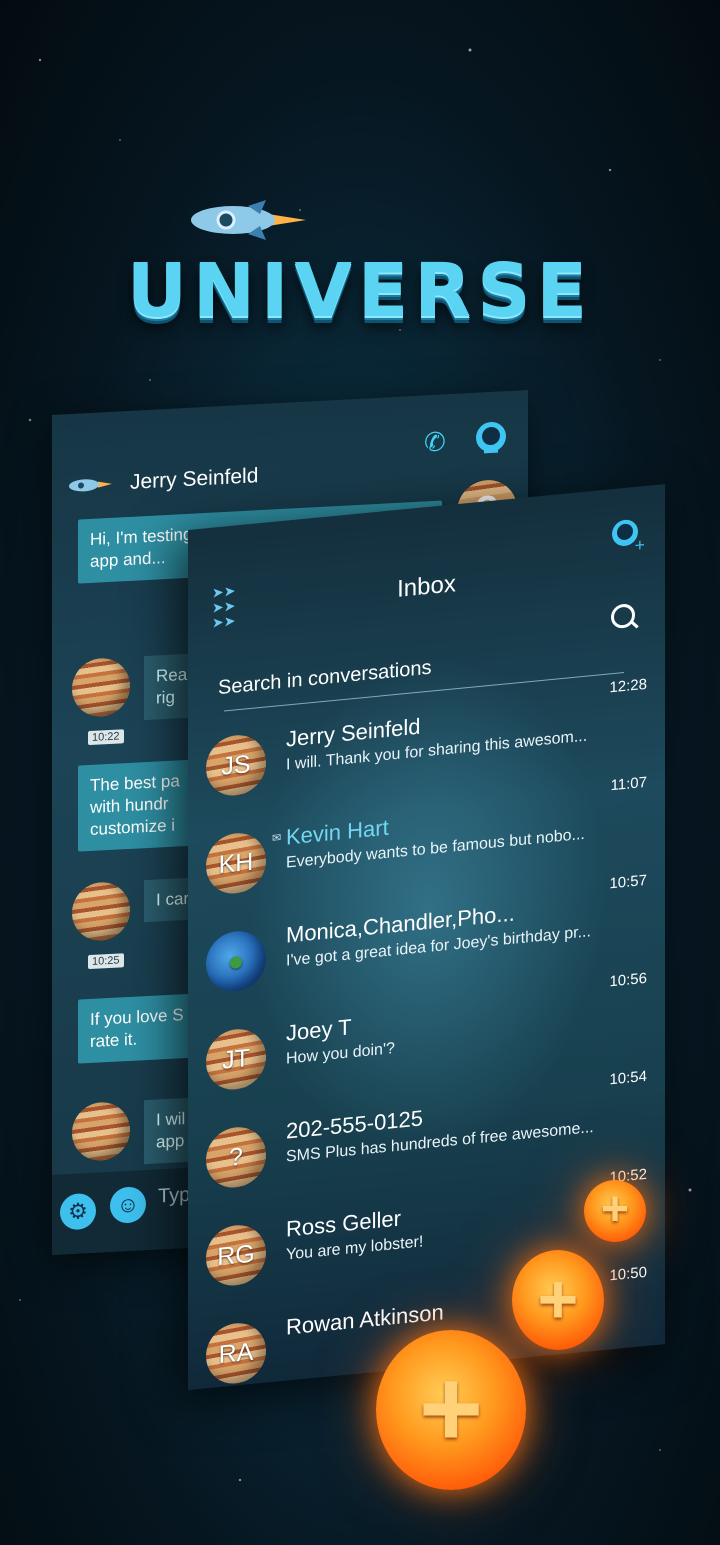  What do you see at coordinates (236, 1157) in the screenshot?
I see `avatar: ?` at bounding box center [236, 1157].